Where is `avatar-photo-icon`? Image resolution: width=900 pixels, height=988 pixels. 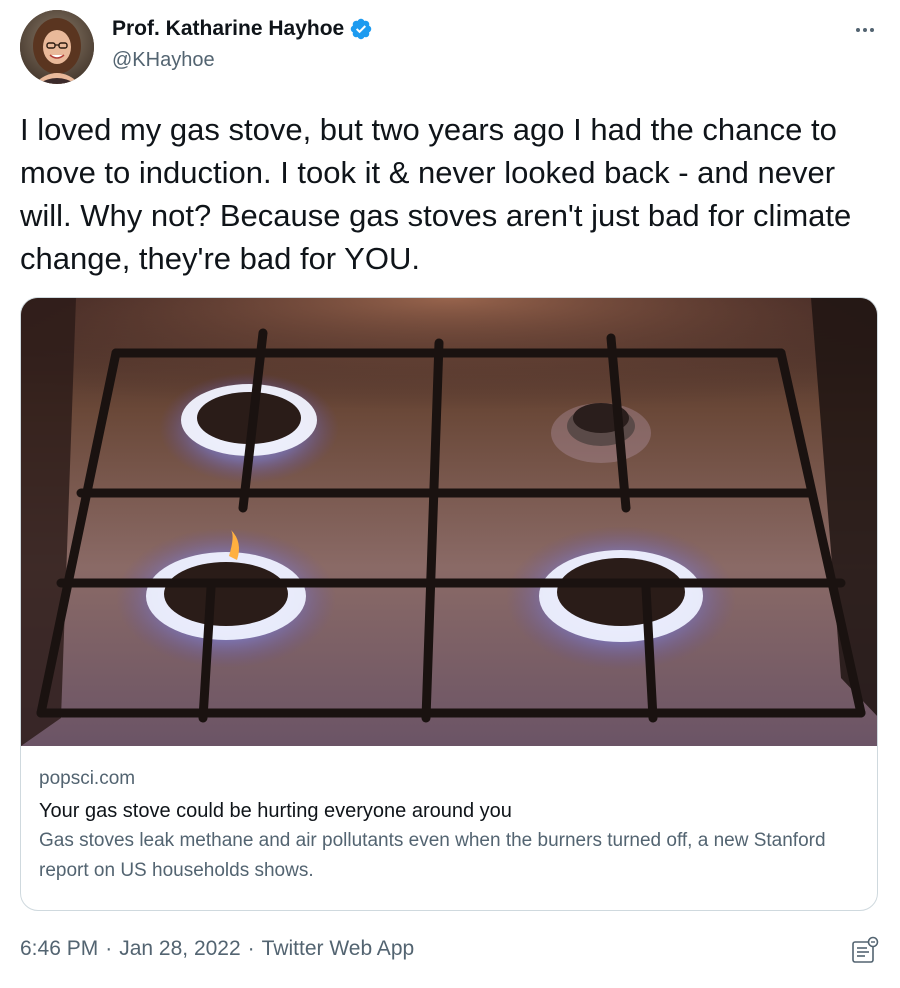 avatar-photo-icon is located at coordinates (57, 47).